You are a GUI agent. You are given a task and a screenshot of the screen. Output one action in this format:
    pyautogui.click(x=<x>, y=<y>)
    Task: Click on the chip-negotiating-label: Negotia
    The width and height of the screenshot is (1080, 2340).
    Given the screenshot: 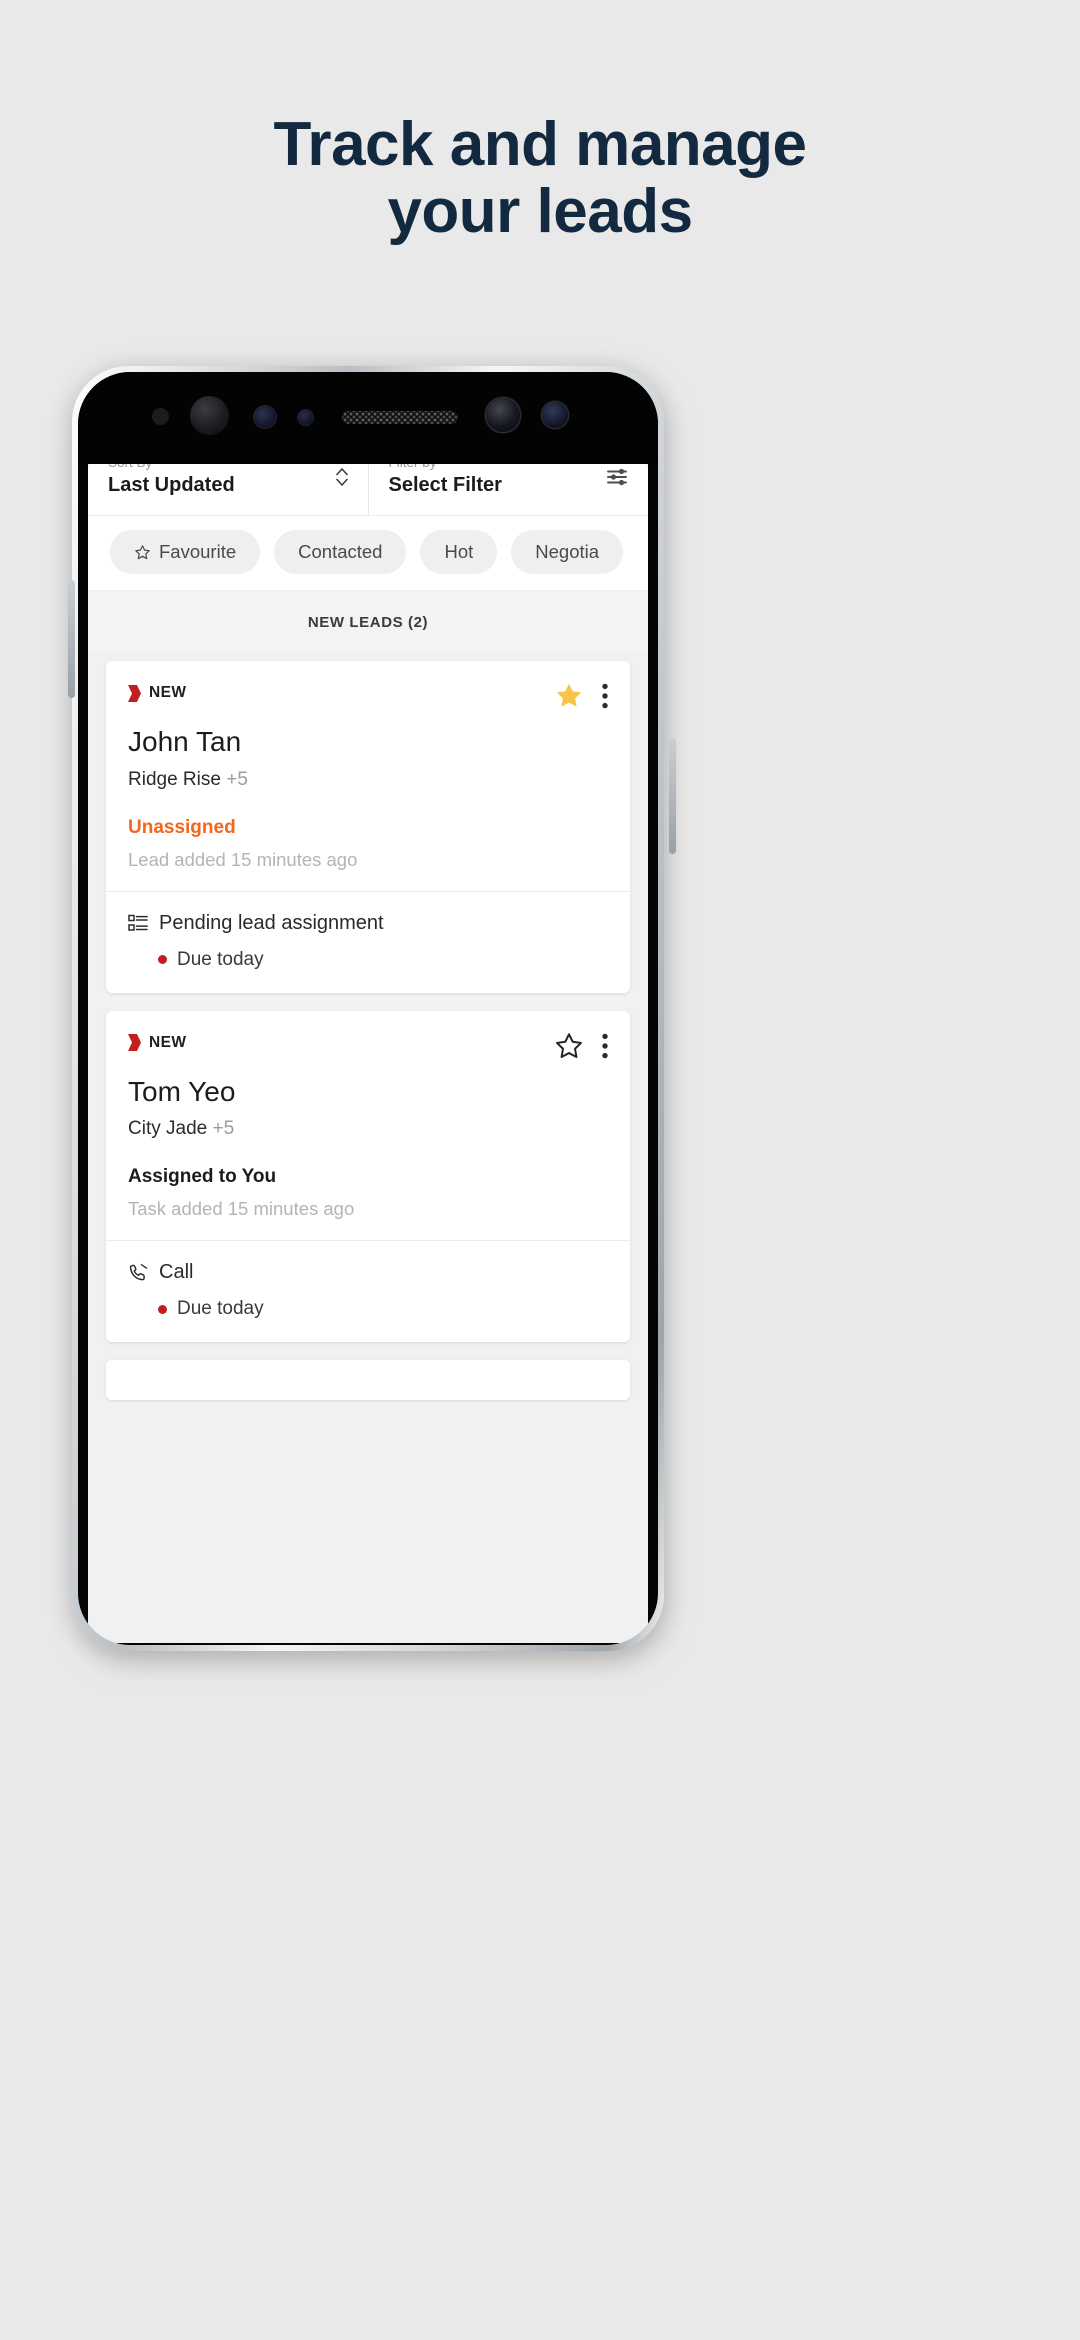 What is the action you would take?
    pyautogui.click(x=567, y=551)
    